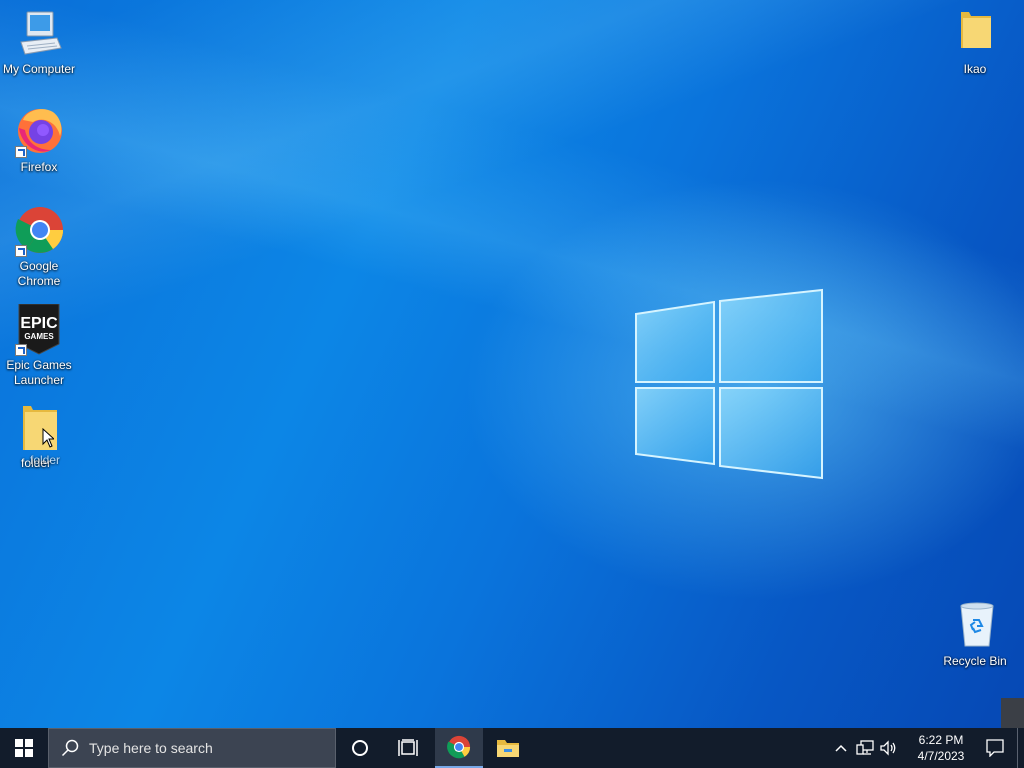 The width and height of the screenshot is (1024, 768). Describe the element at coordinates (941, 756) in the screenshot. I see `clock-date: 4/7/2023` at that location.